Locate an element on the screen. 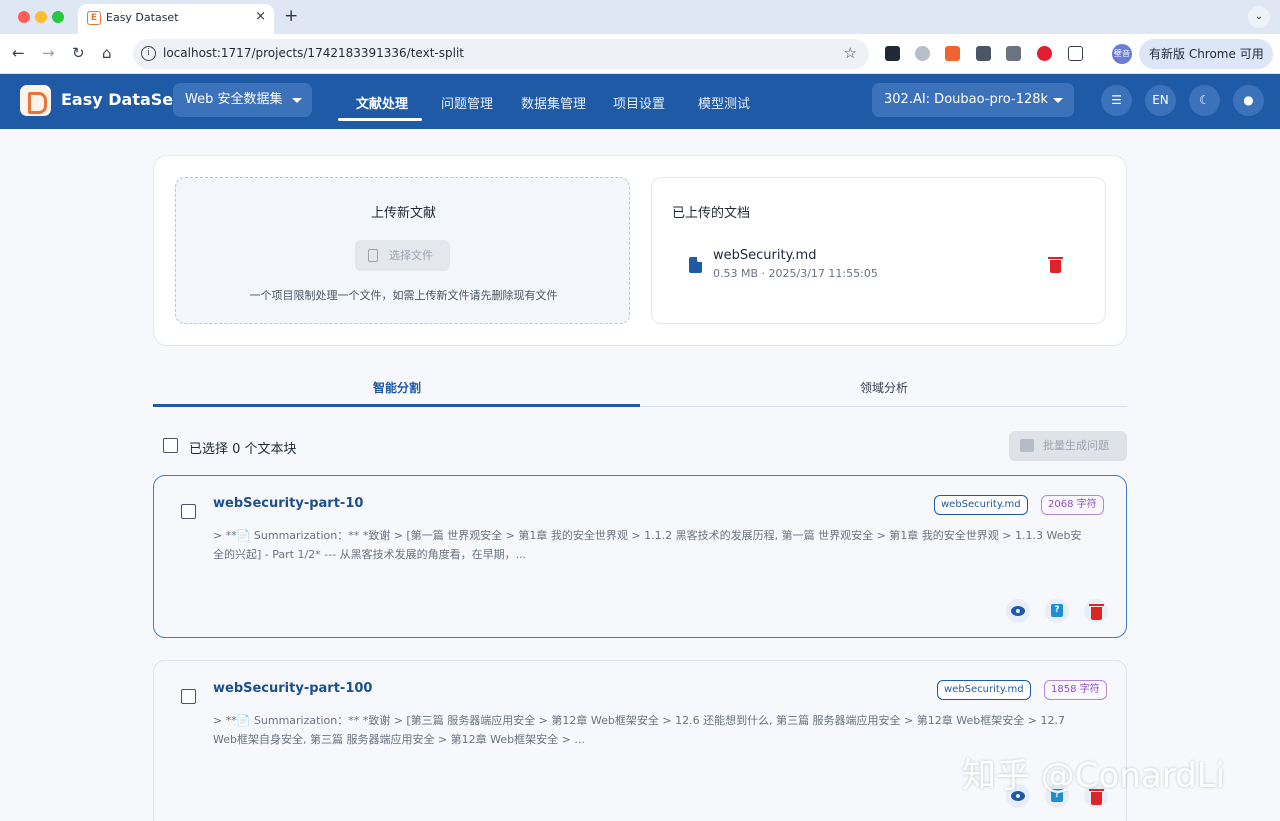 The image size is (1280, 821). select-all-checkbox is located at coordinates (170, 445).